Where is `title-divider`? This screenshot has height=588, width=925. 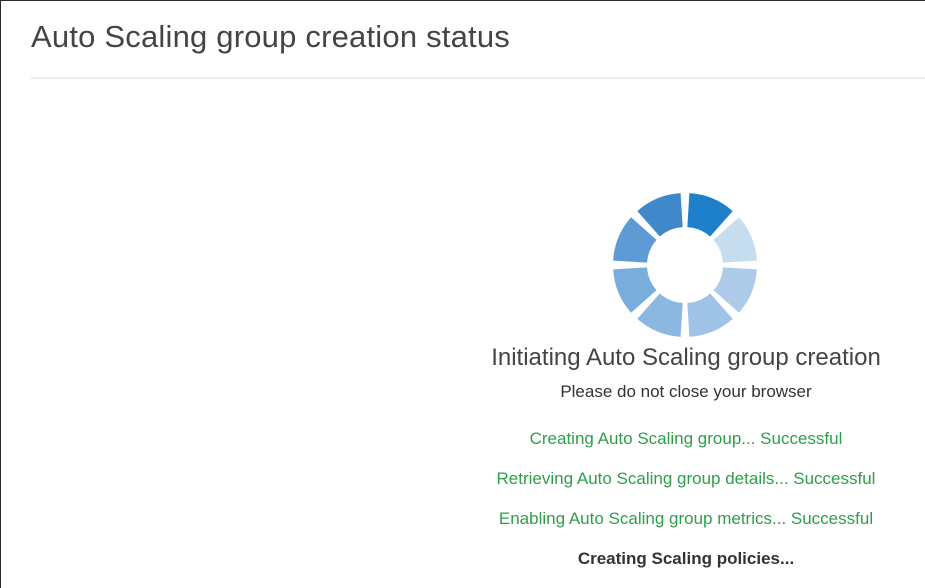
title-divider is located at coordinates (478, 78).